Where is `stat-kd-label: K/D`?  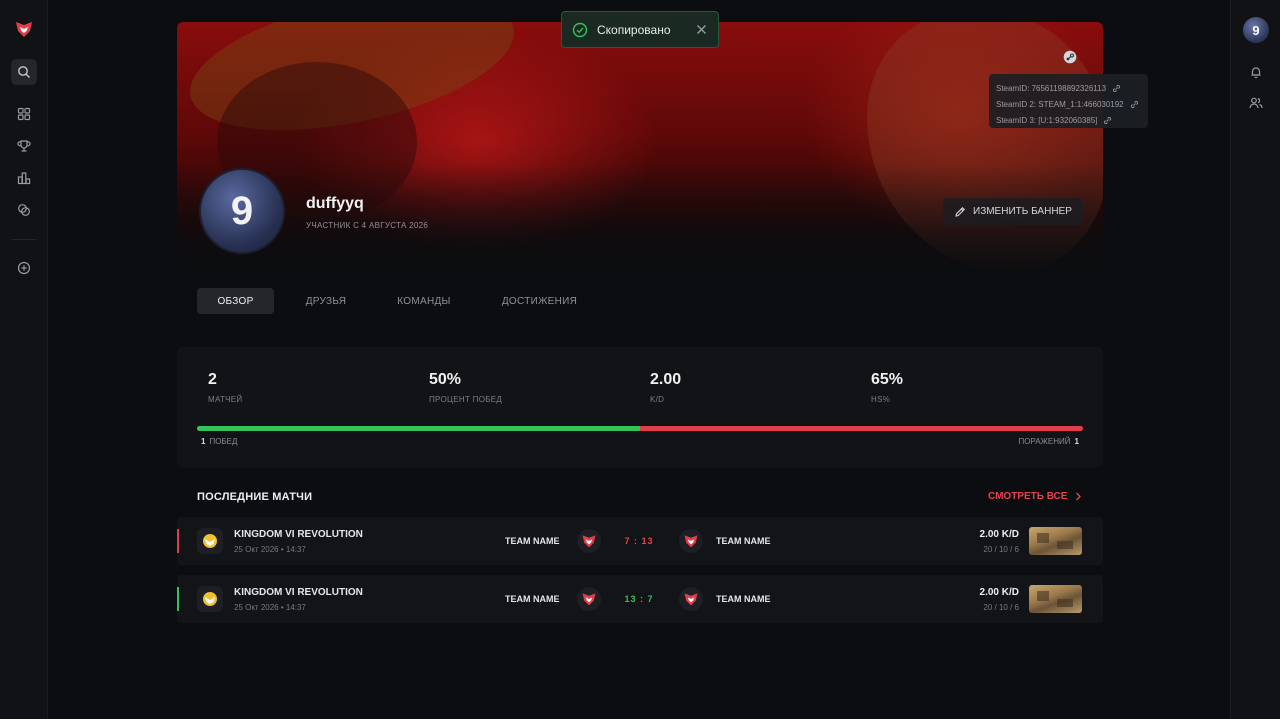 stat-kd-label: K/D is located at coordinates (657, 399).